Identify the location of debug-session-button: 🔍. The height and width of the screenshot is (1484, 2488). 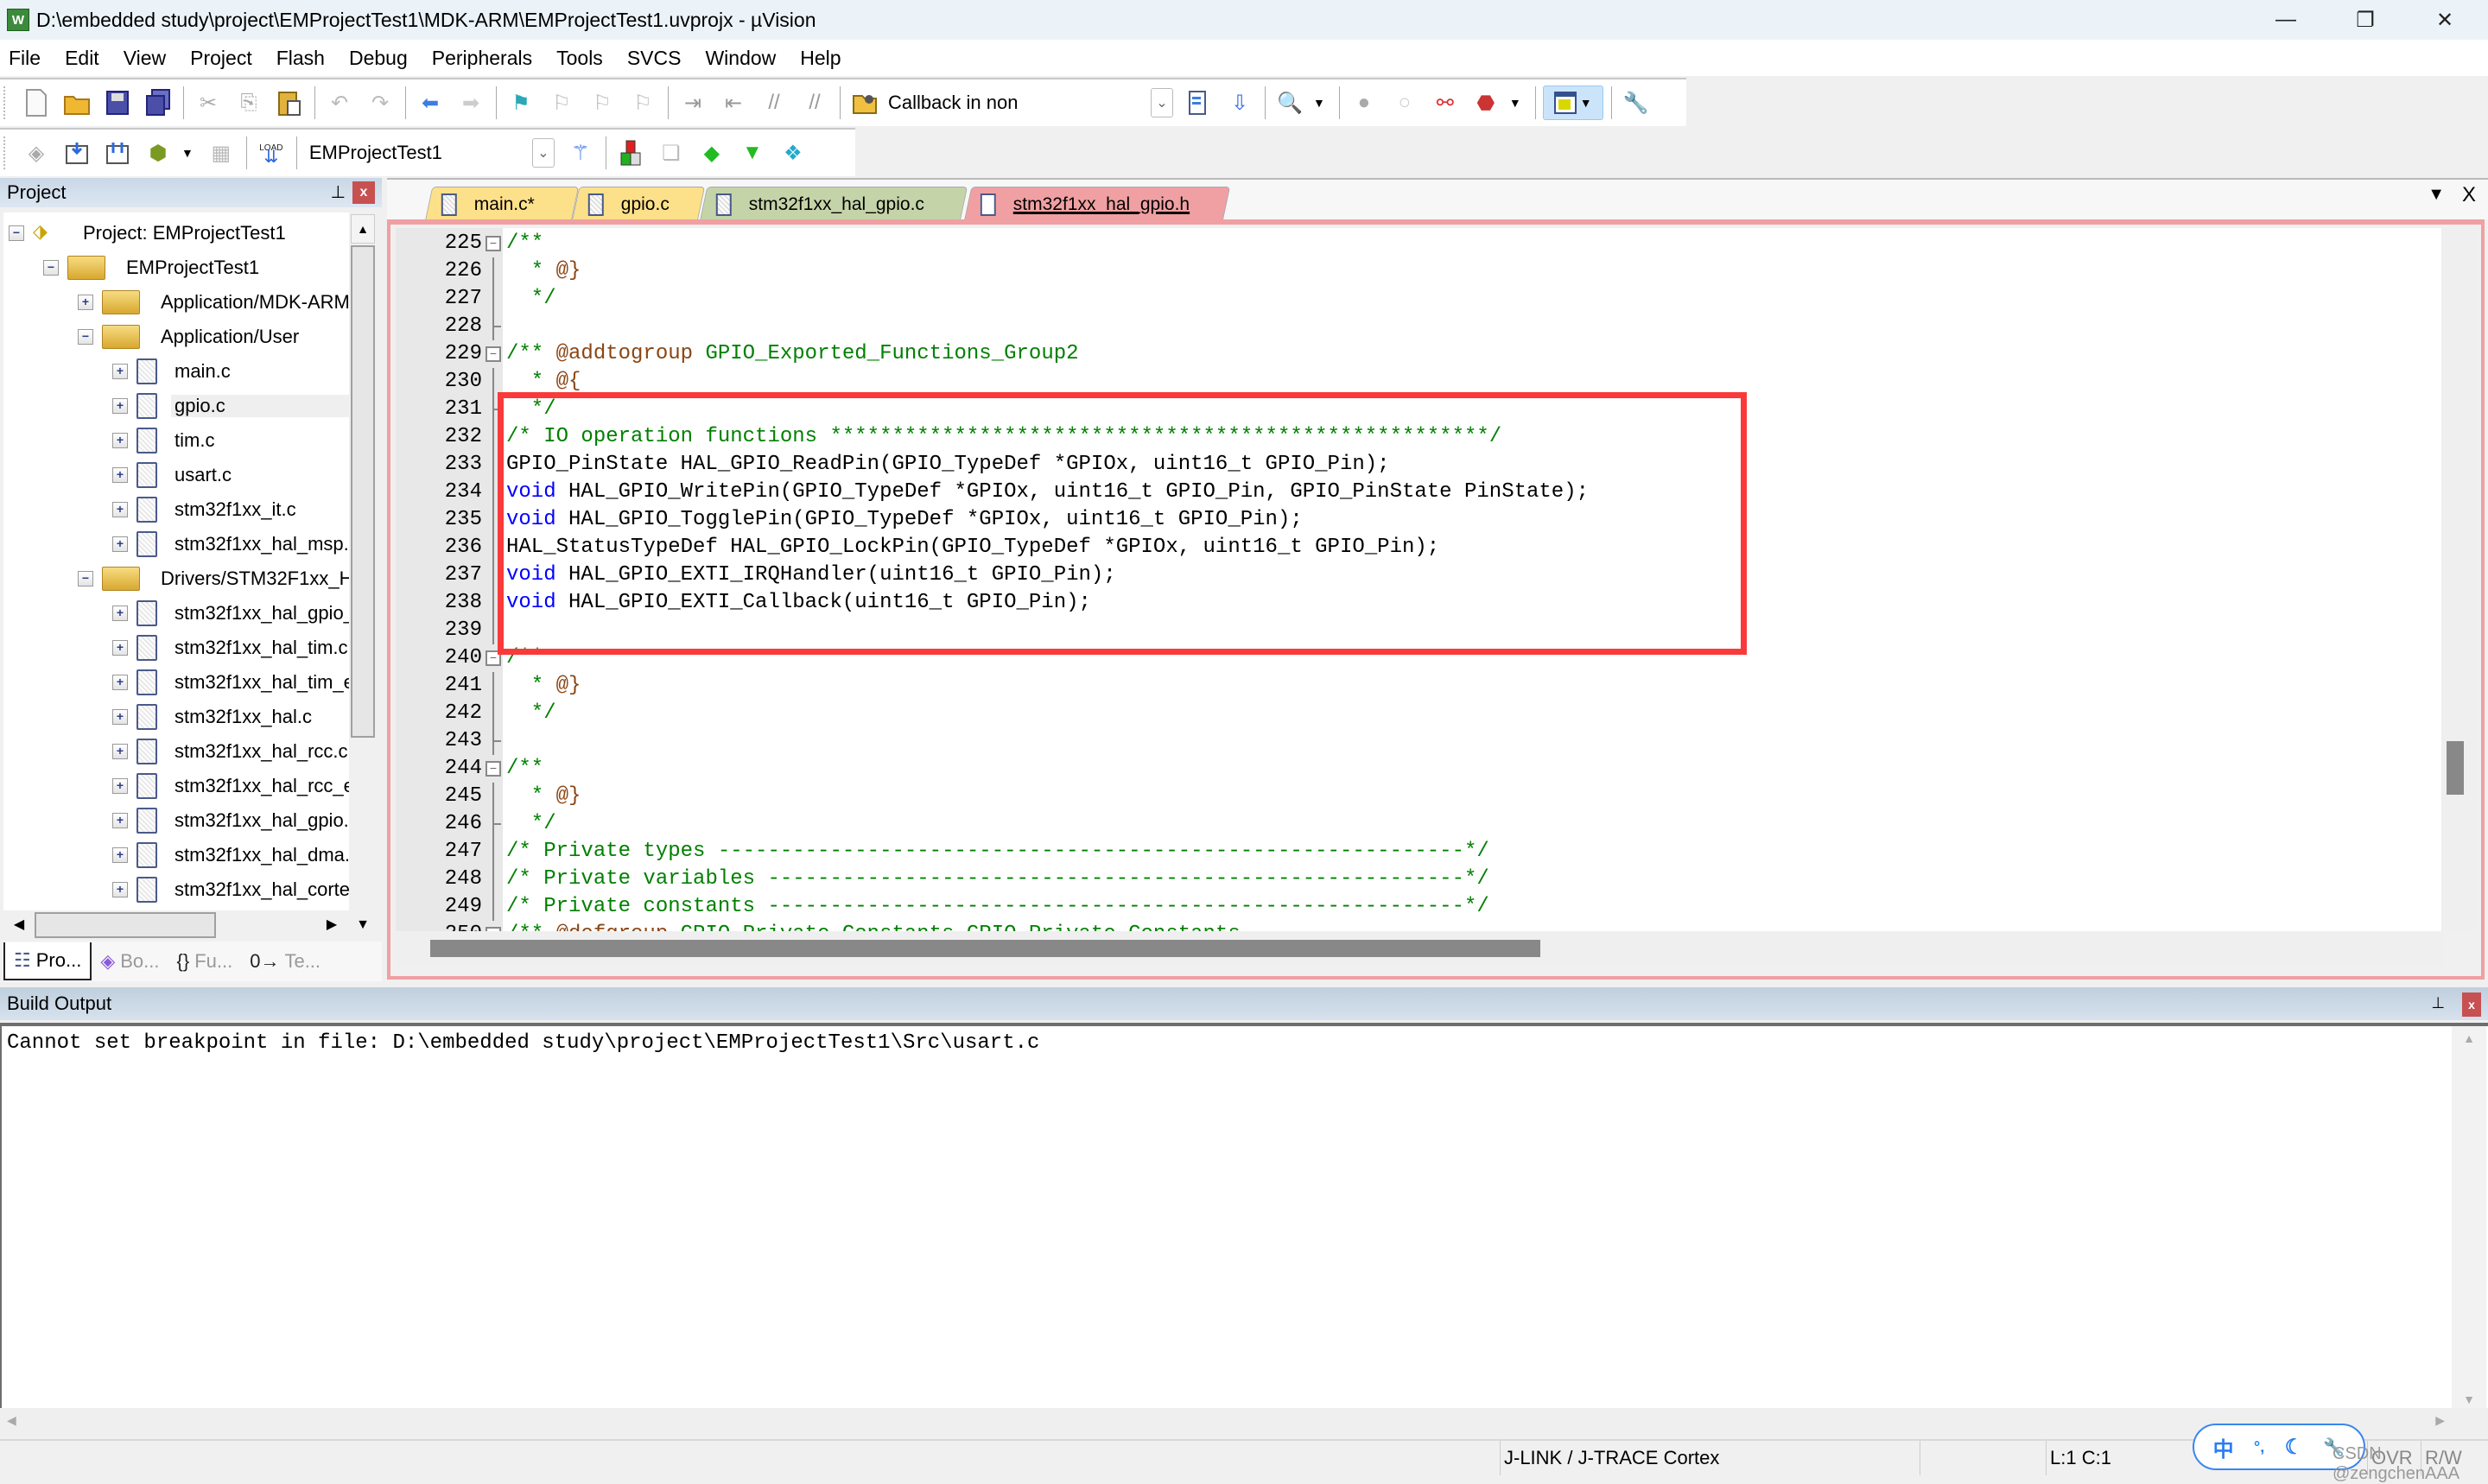
(1290, 103).